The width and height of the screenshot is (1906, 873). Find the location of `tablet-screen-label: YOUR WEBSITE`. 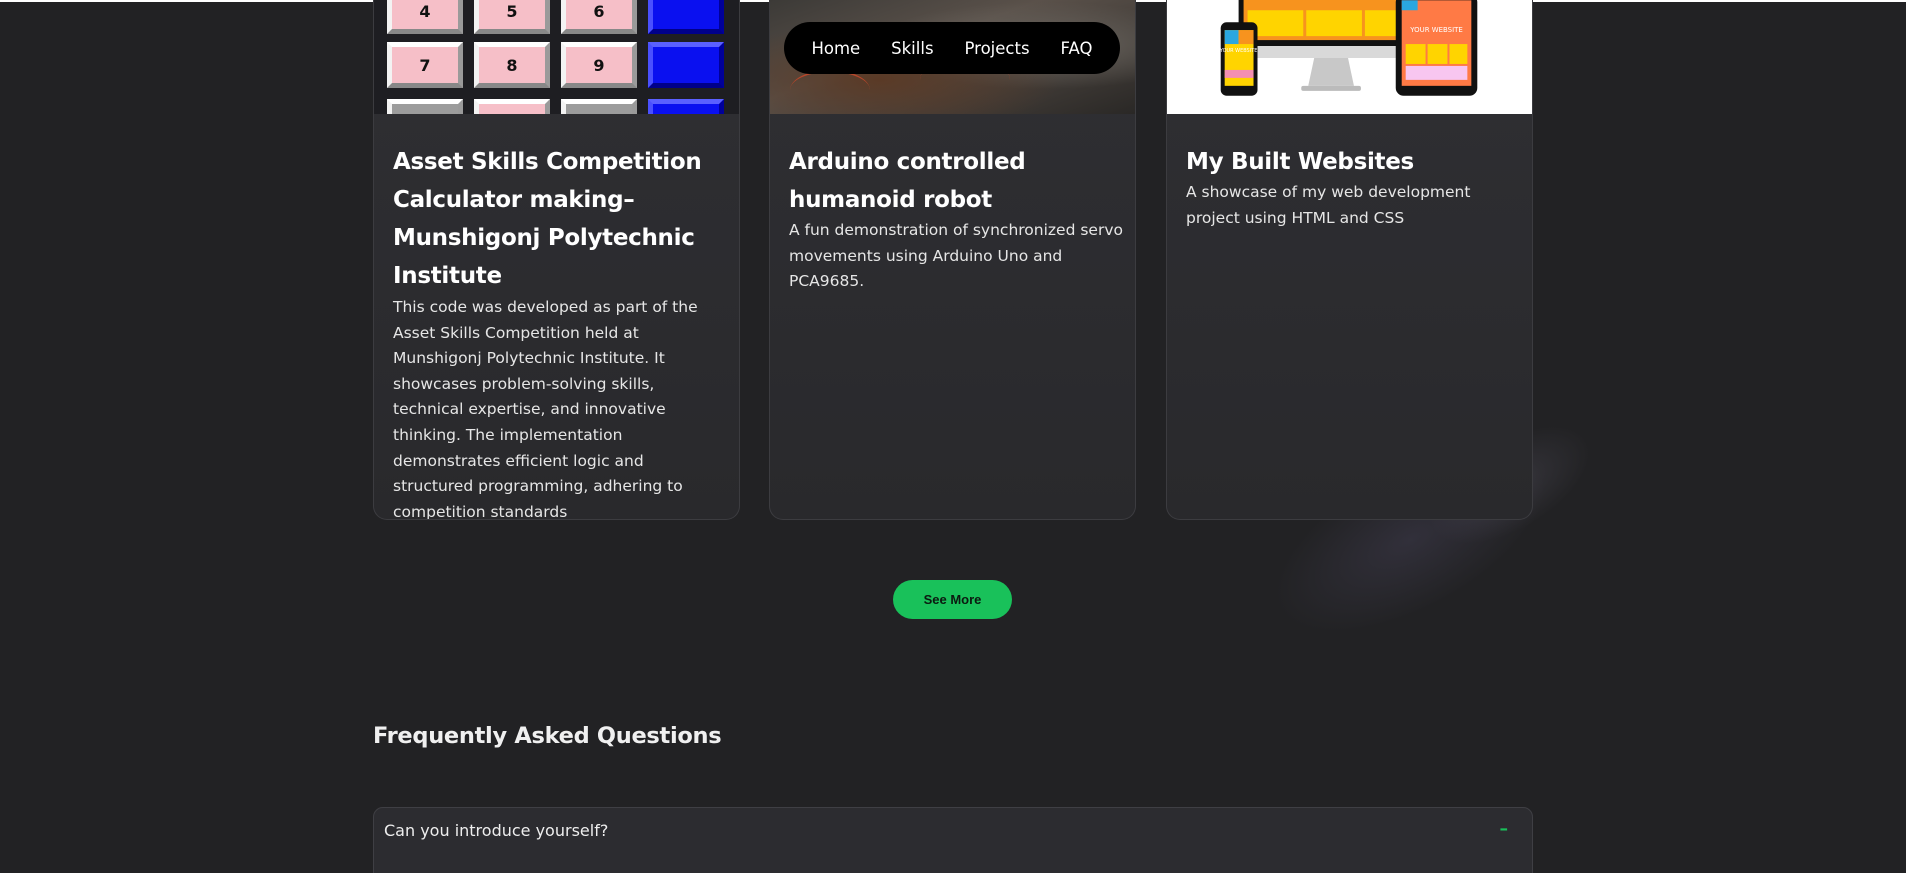

tablet-screen-label: YOUR WEBSITE is located at coordinates (1436, 30).